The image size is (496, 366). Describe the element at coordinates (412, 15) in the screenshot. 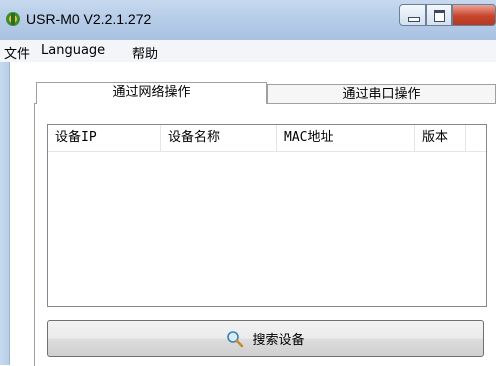

I see `minimize-button` at that location.